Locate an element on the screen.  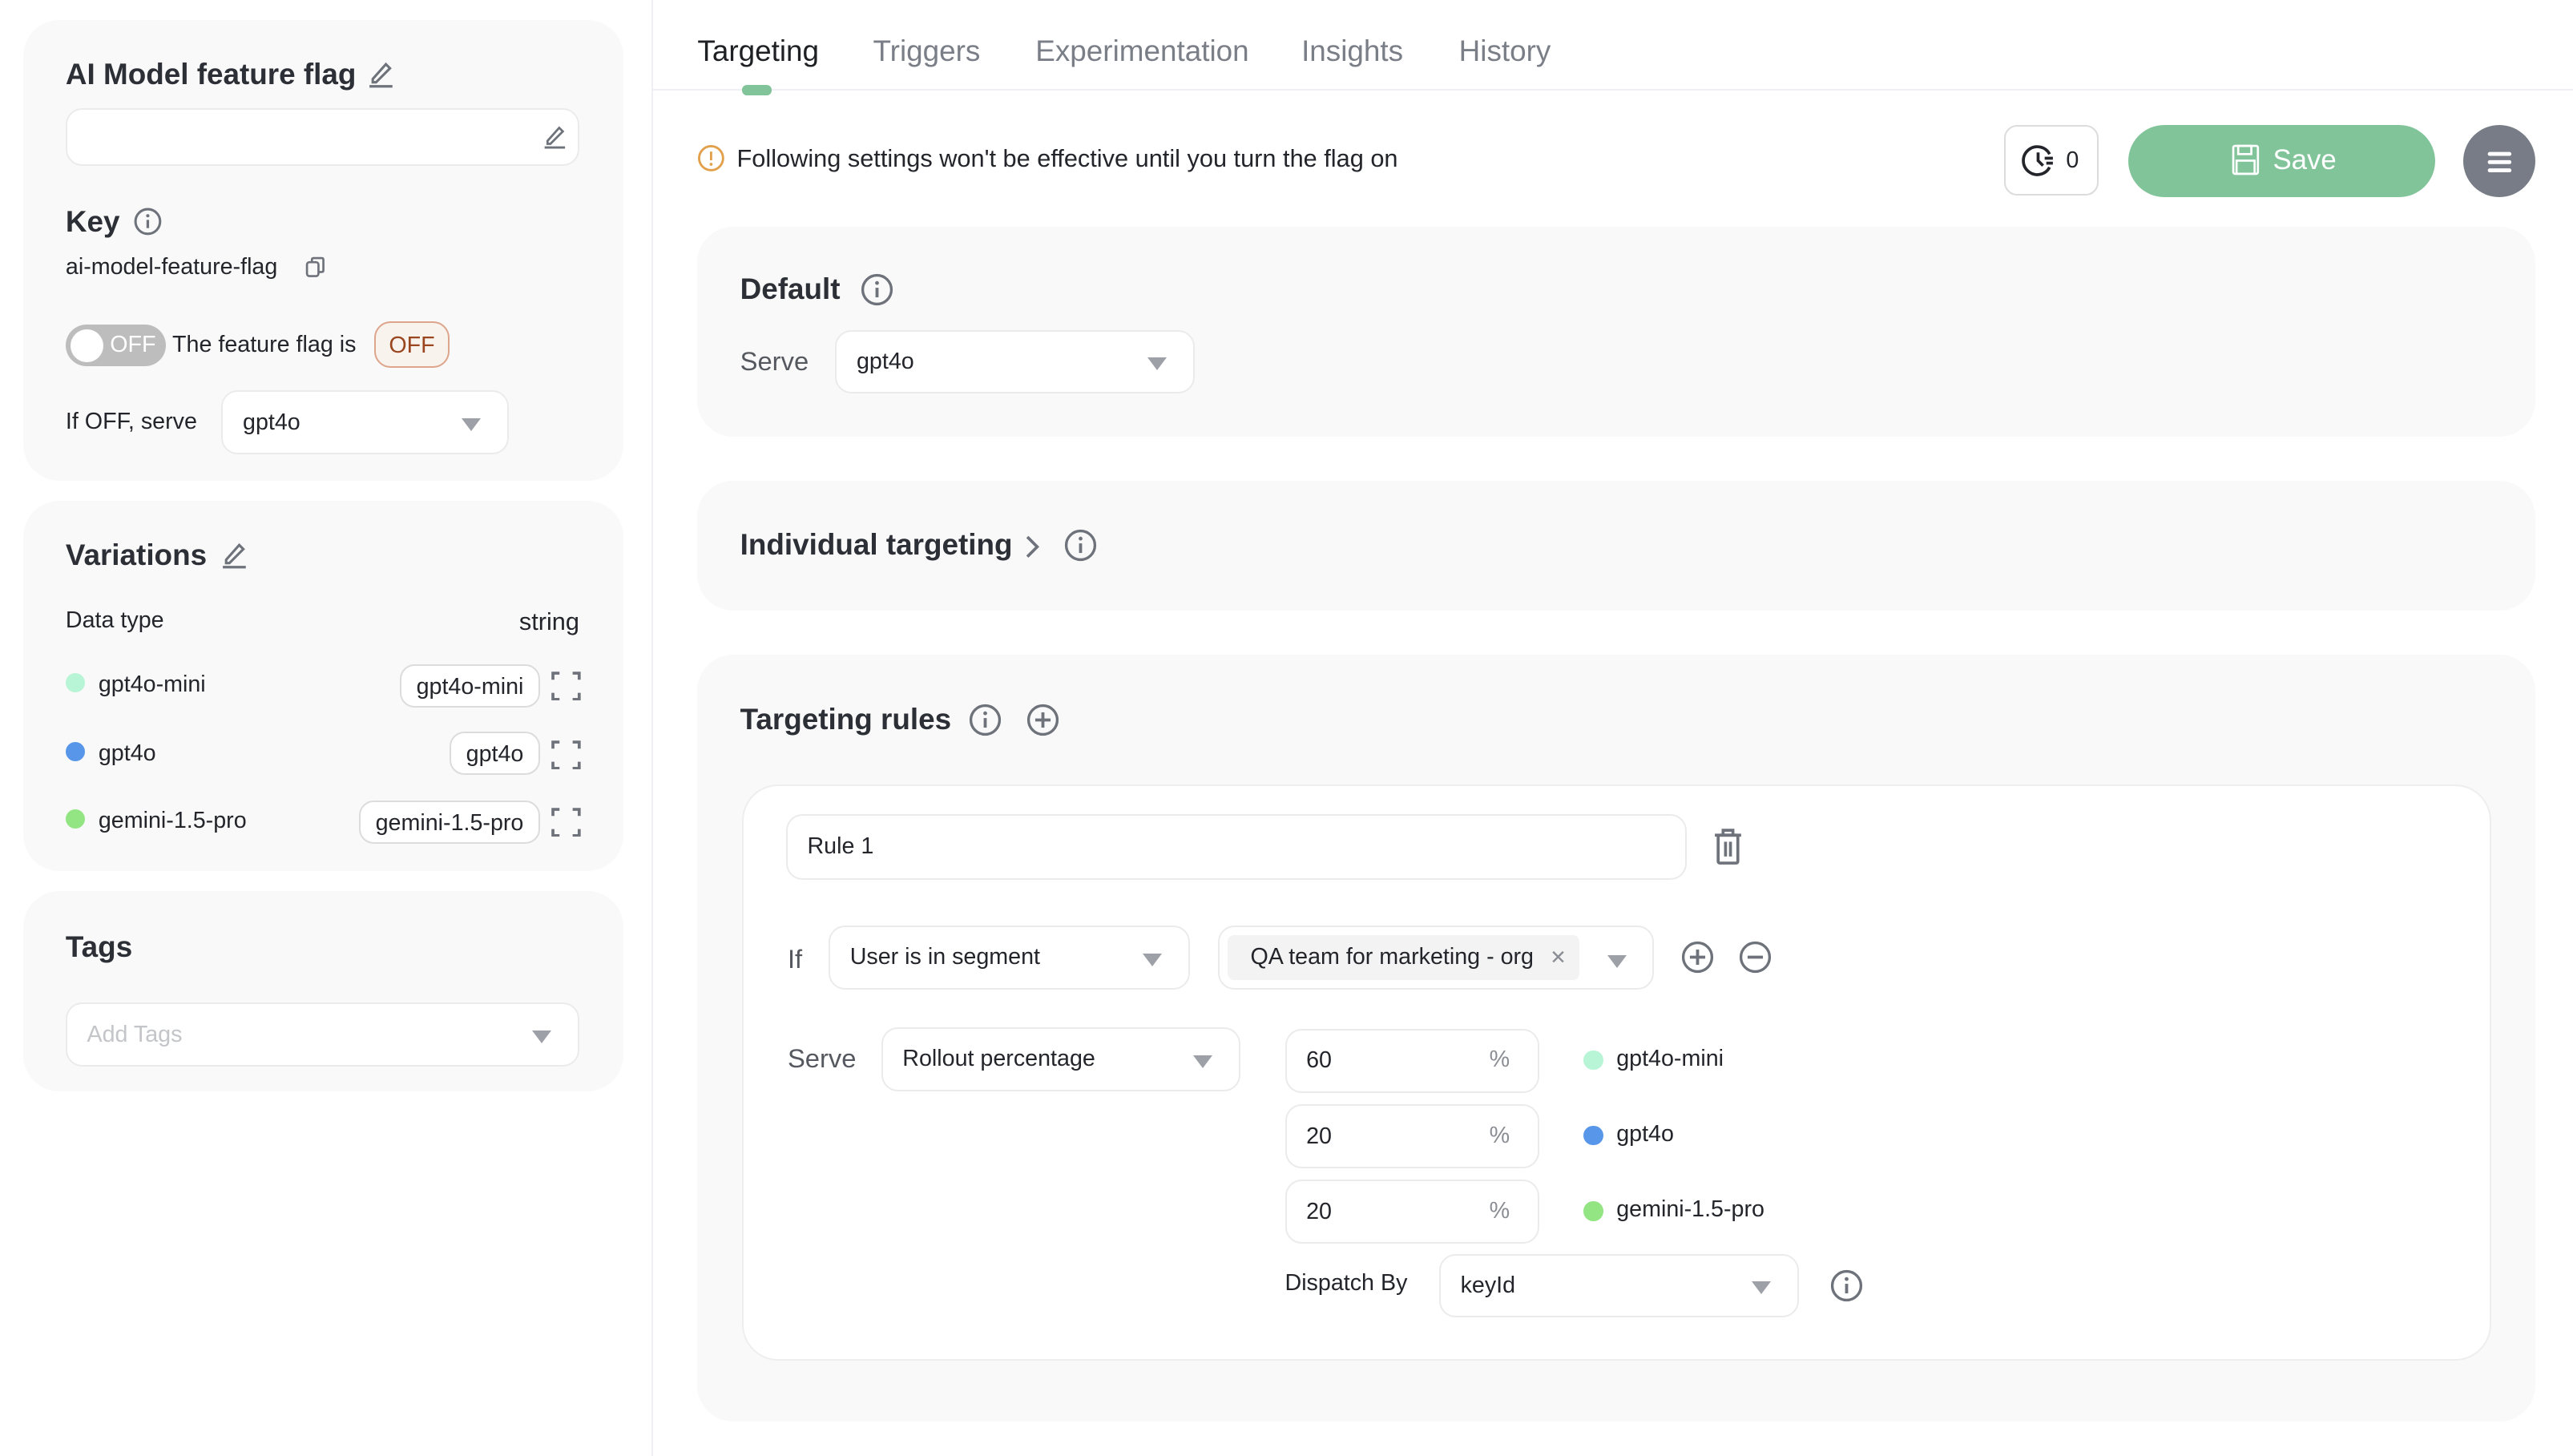
toggle-label: OFF is located at coordinates (133, 344).